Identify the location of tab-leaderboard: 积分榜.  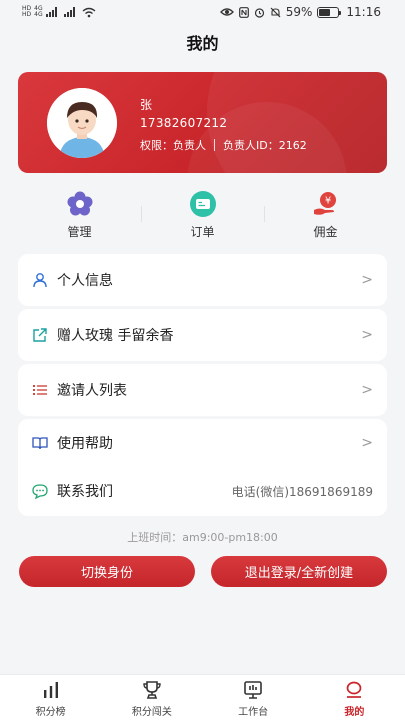
(50, 697).